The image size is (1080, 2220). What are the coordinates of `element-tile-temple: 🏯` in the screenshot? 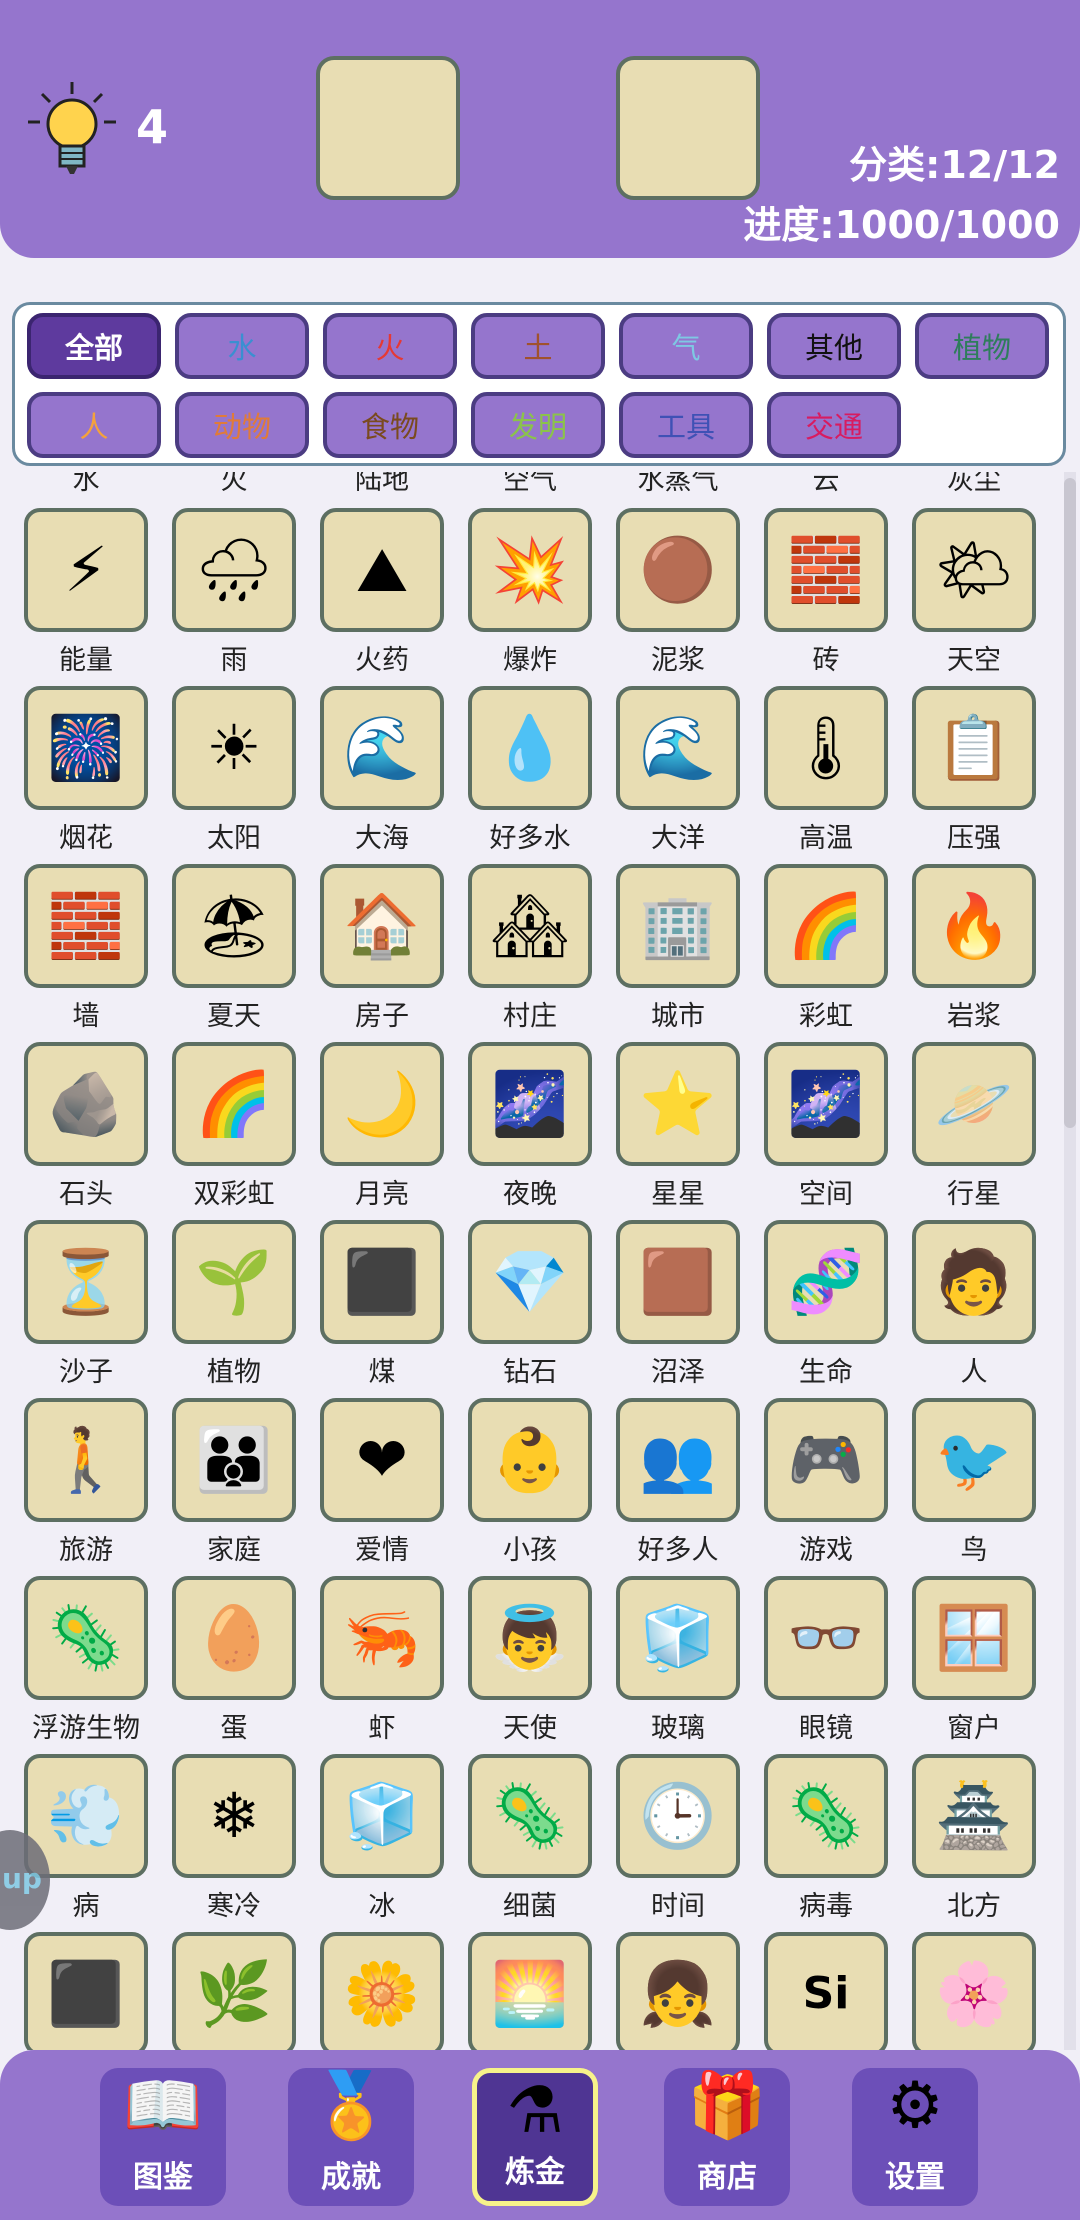 It's located at (974, 1816).